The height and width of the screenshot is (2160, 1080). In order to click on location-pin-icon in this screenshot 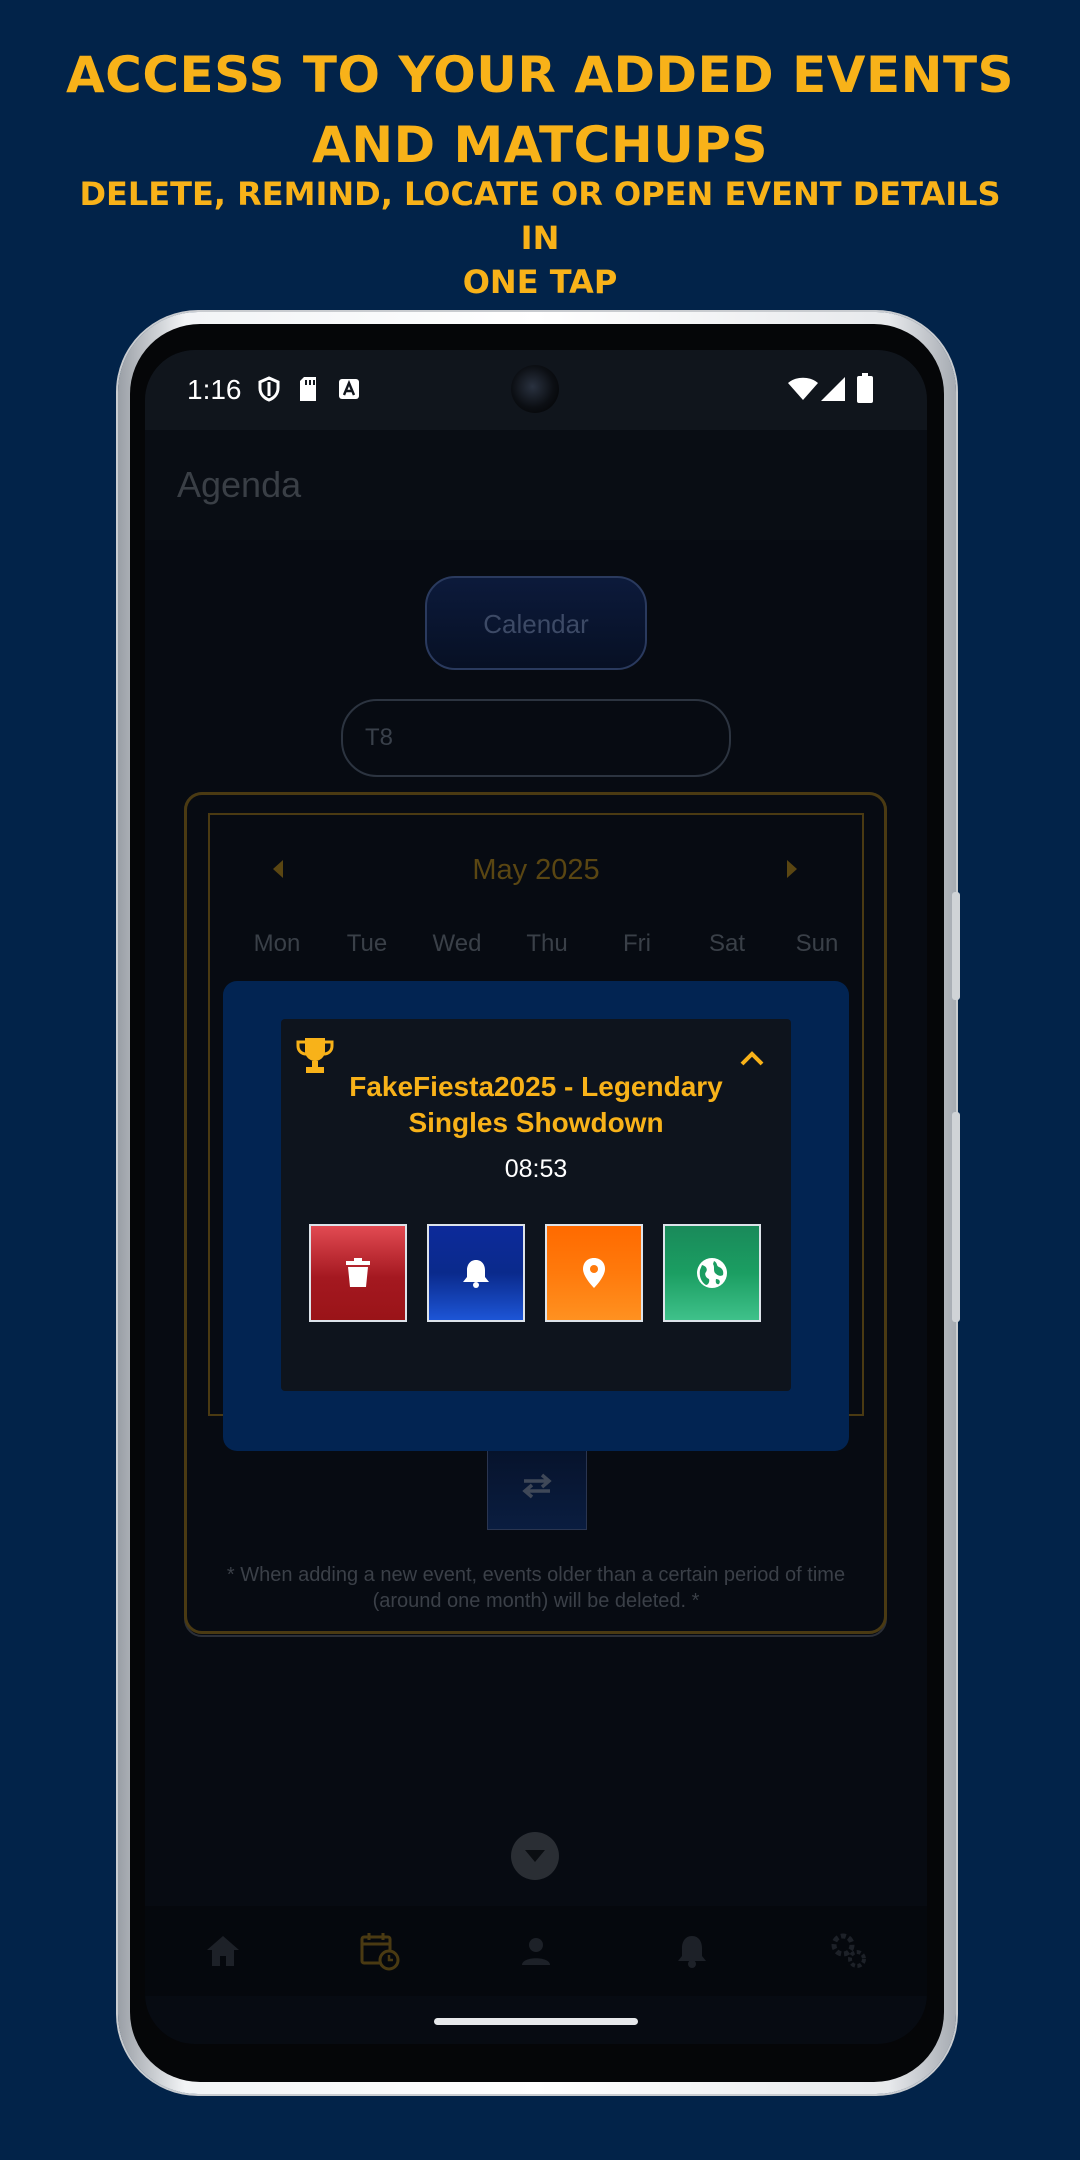, I will do `click(594, 1273)`.